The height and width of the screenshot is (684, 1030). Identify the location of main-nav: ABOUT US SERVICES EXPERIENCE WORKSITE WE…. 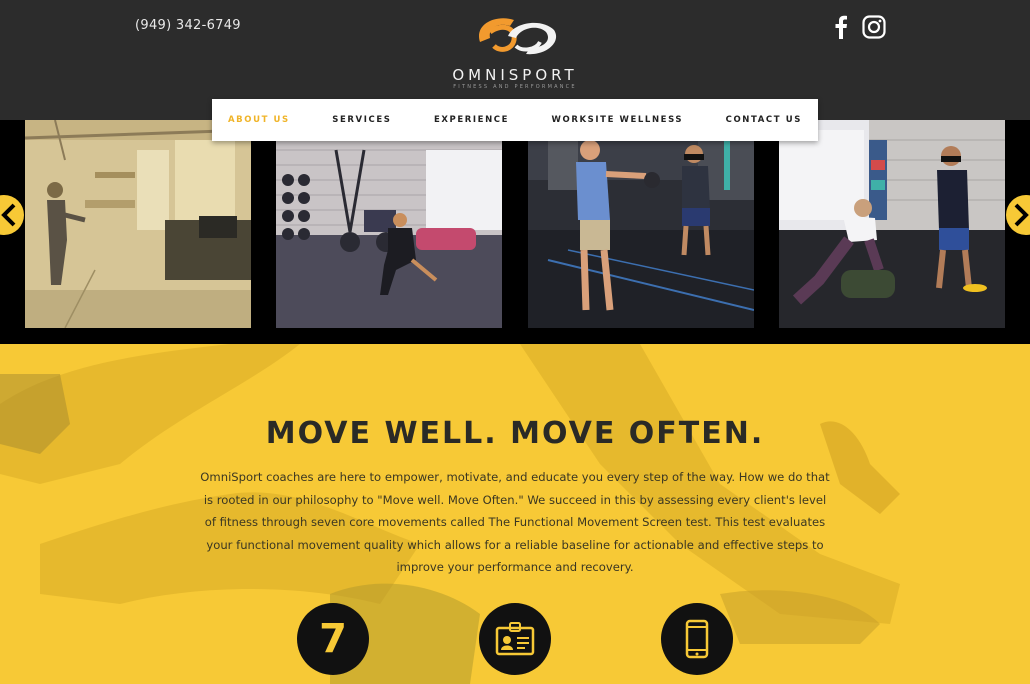
(515, 120).